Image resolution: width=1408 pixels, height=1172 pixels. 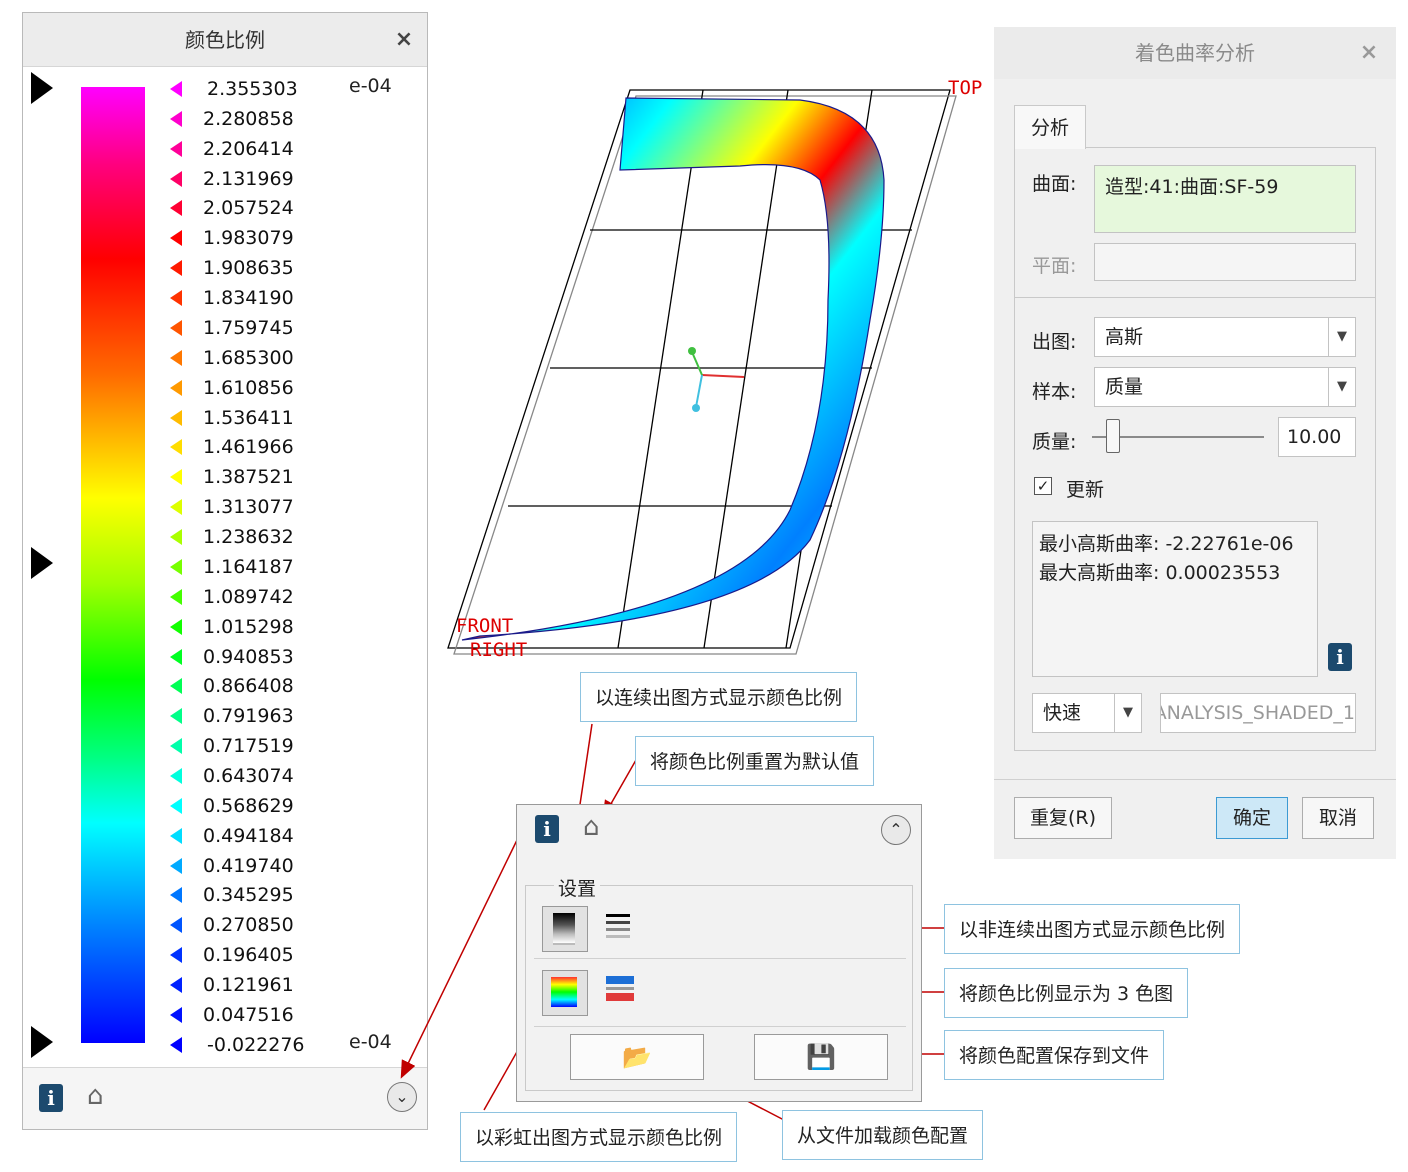 I want to click on rainbow-scale-button, so click(x=565, y=993).